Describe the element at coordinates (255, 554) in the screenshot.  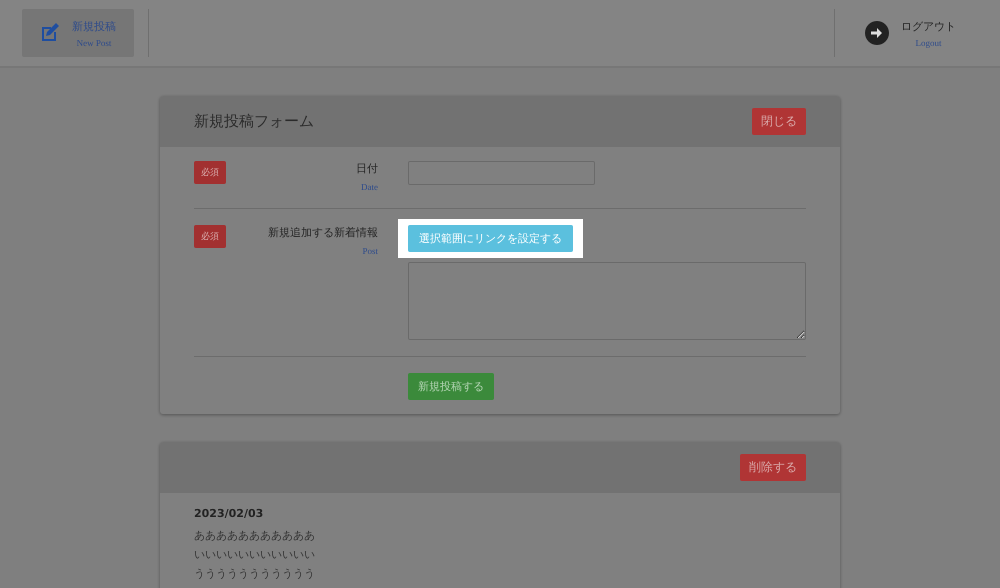
I see `post-text-line: いいいいいいいいいいい` at that location.